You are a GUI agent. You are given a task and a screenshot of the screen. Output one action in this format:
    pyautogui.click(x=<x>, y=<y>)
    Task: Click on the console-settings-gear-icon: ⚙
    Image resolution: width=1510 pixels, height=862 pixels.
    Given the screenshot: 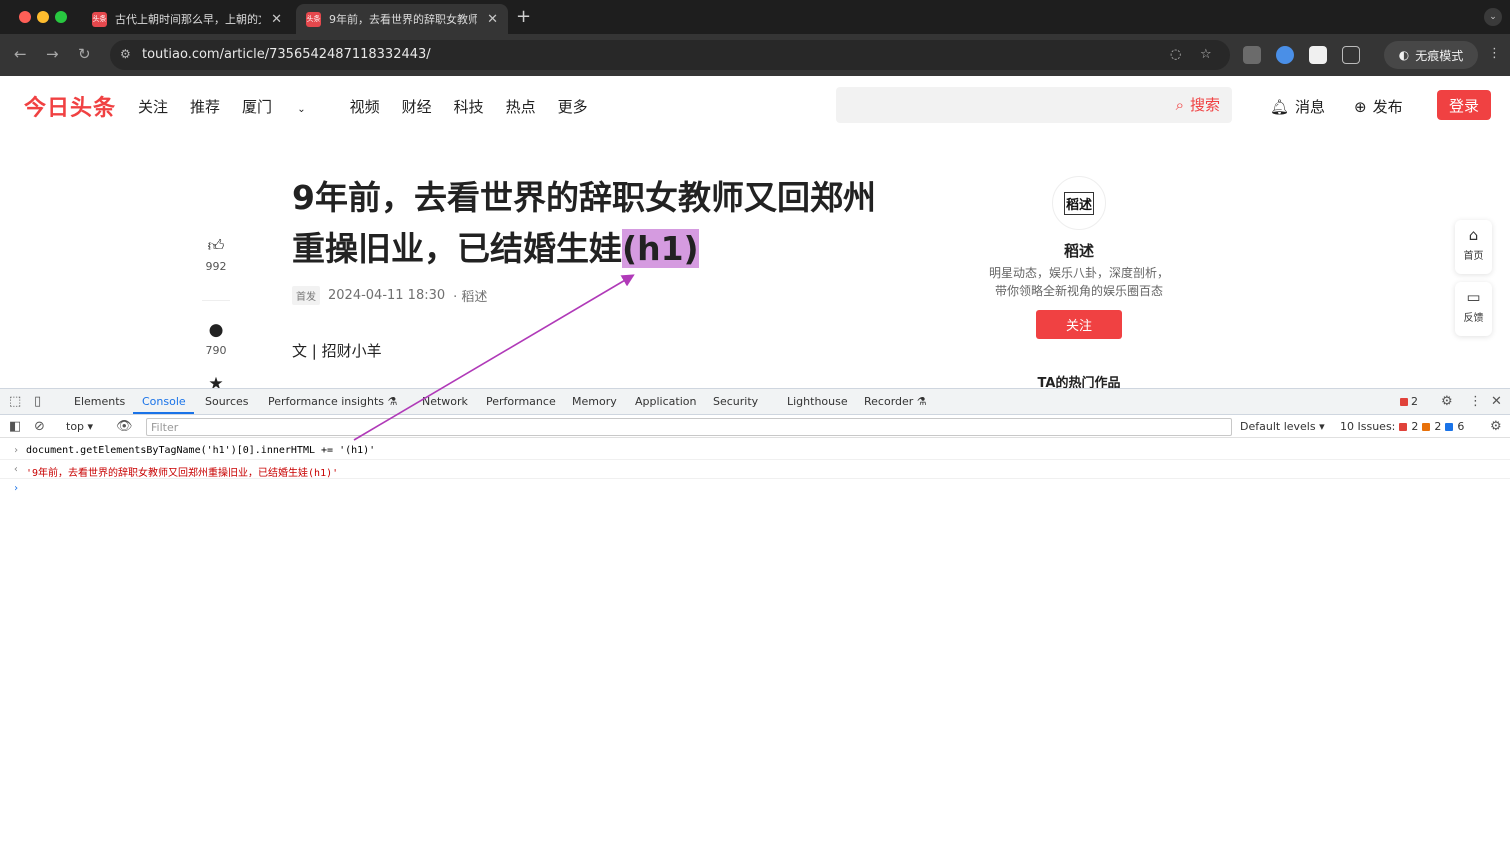 What is the action you would take?
    pyautogui.click(x=1496, y=426)
    